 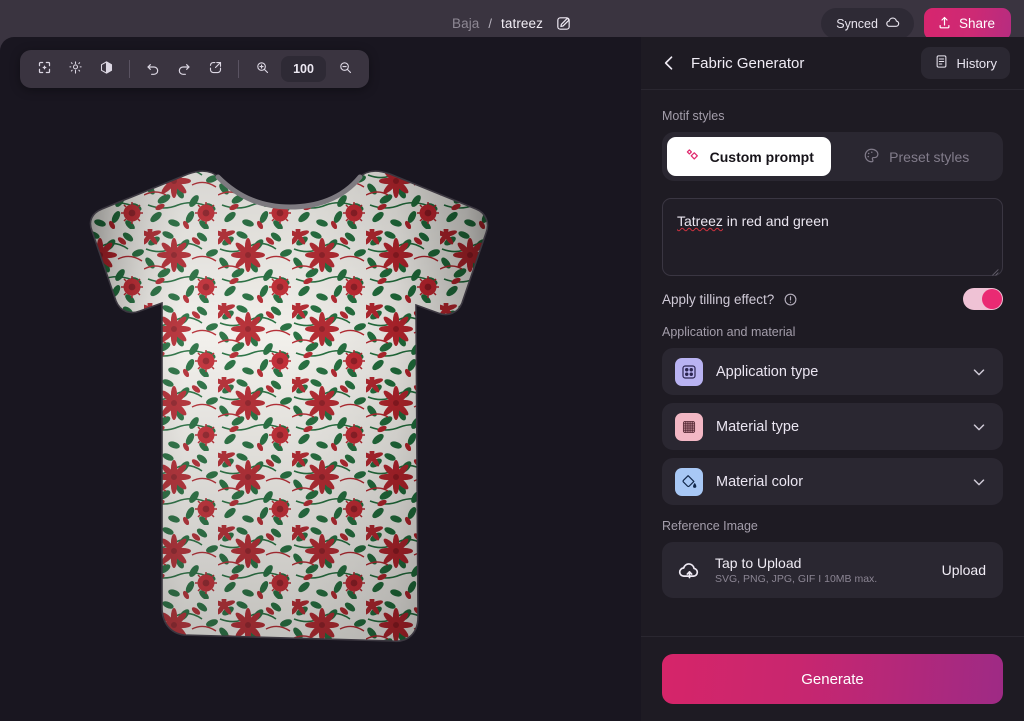 I want to click on document-list-icon, so click(x=941, y=63).